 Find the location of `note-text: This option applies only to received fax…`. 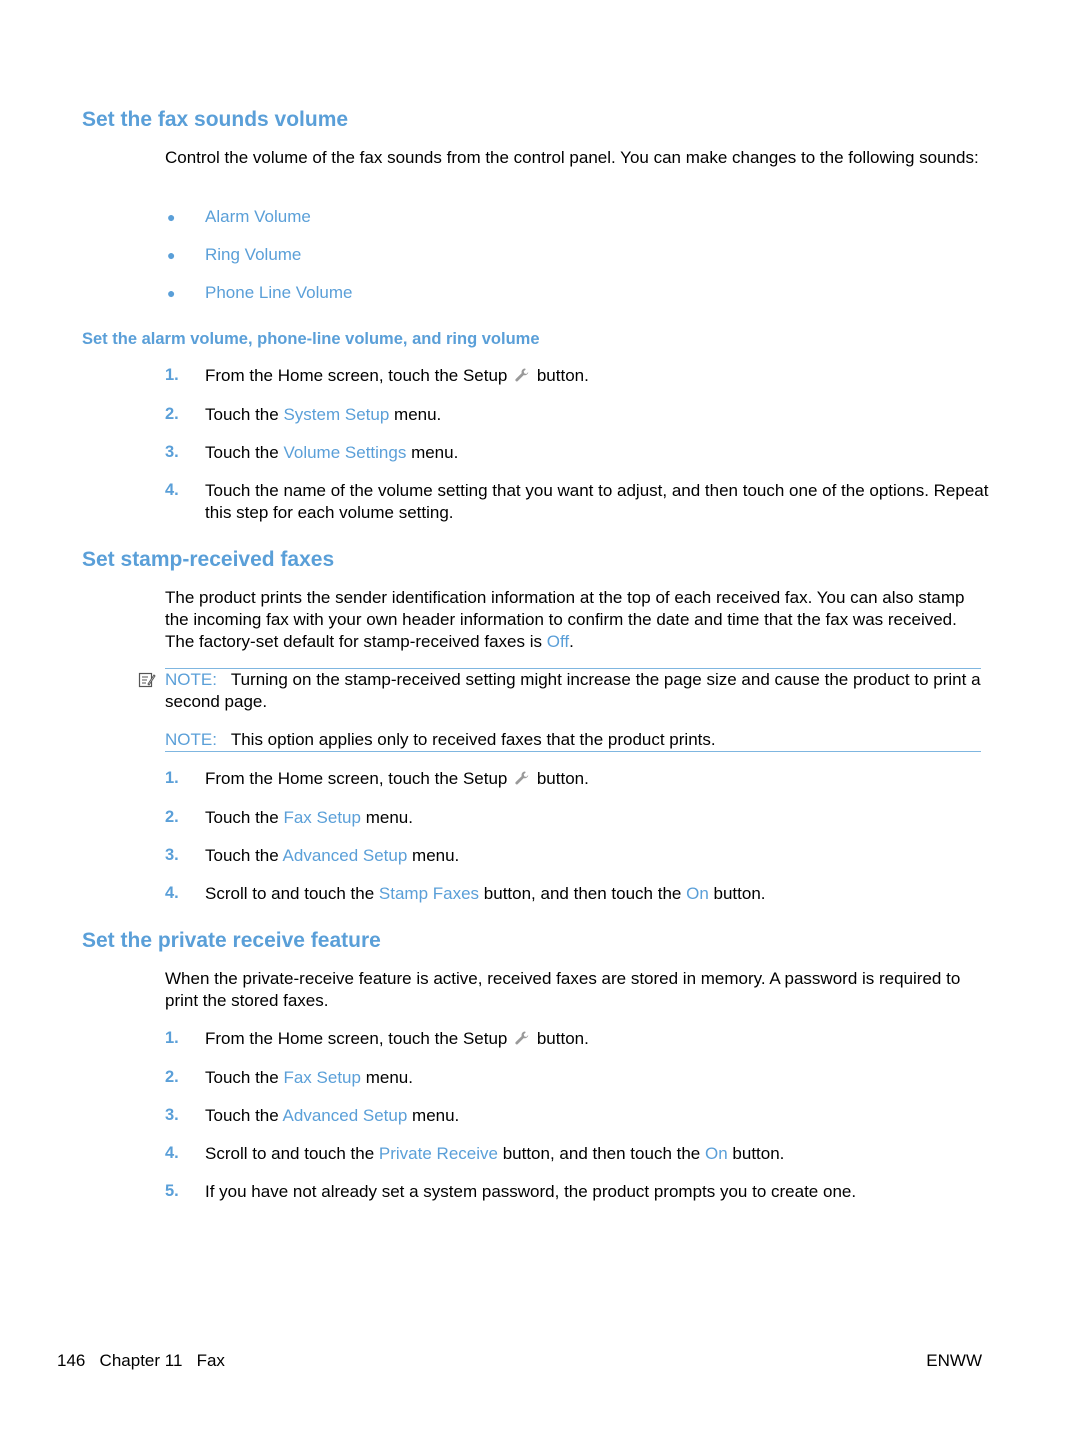

note-text: This option applies only to received fax… is located at coordinates (473, 739).